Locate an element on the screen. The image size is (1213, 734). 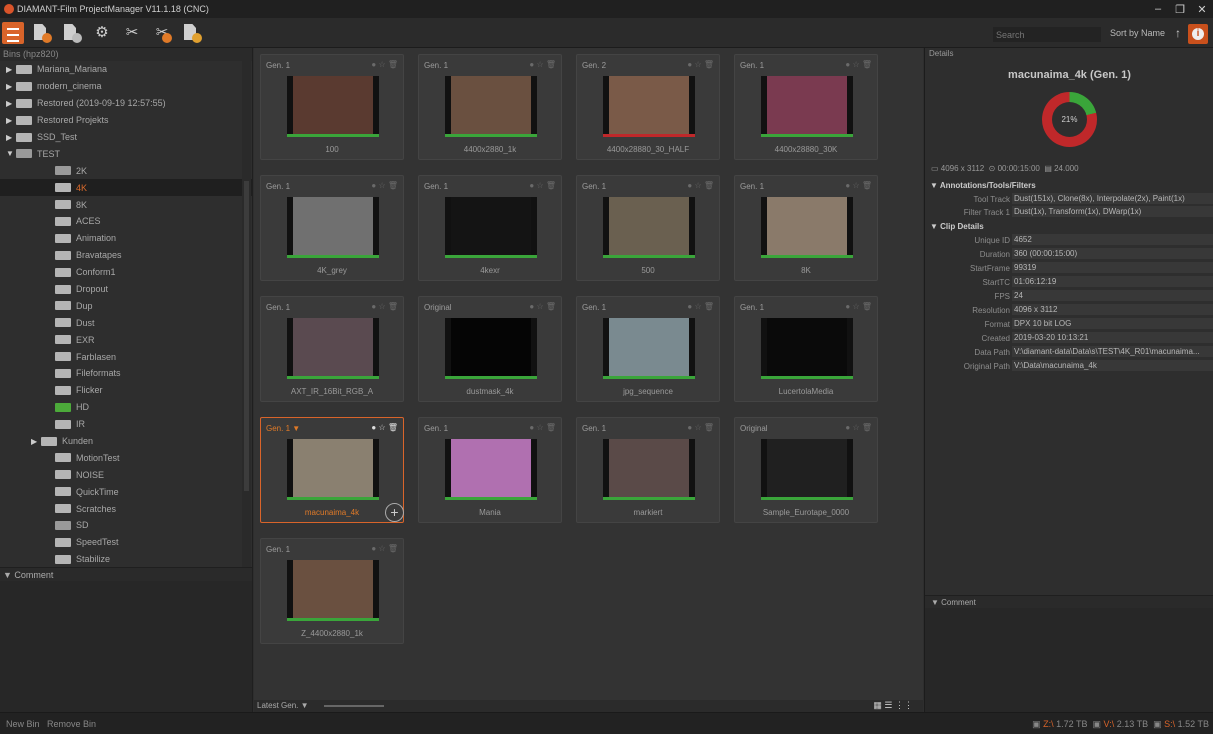
view-mode-icons: ▦ ☰ ⋮⋮ is located at coordinates (893, 705).